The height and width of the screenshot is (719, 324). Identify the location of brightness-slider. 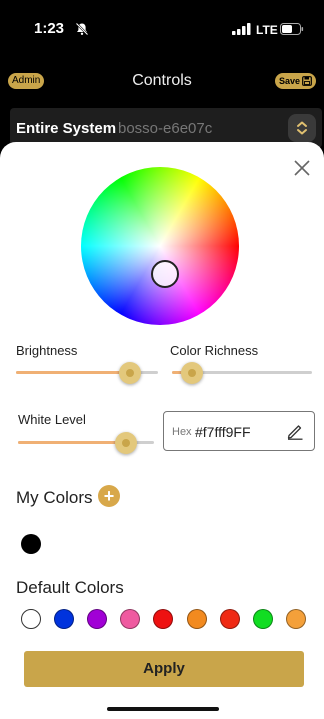
(87, 373).